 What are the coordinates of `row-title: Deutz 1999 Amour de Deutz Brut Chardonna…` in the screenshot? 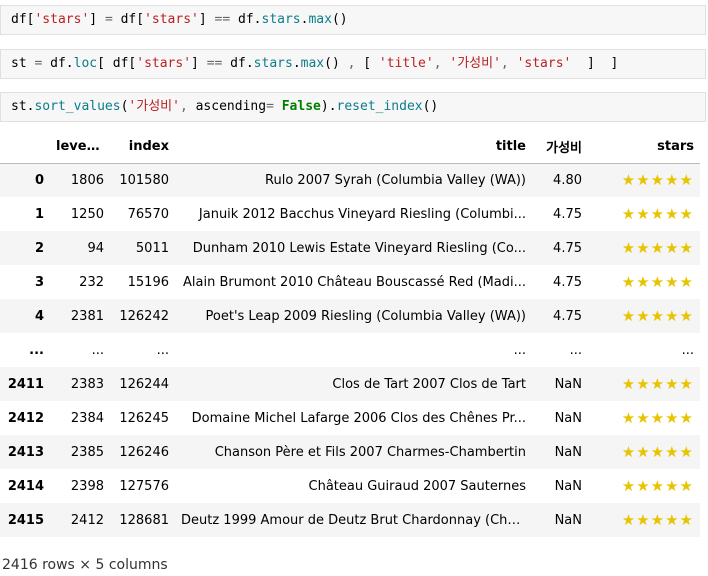 It's located at (354, 520).